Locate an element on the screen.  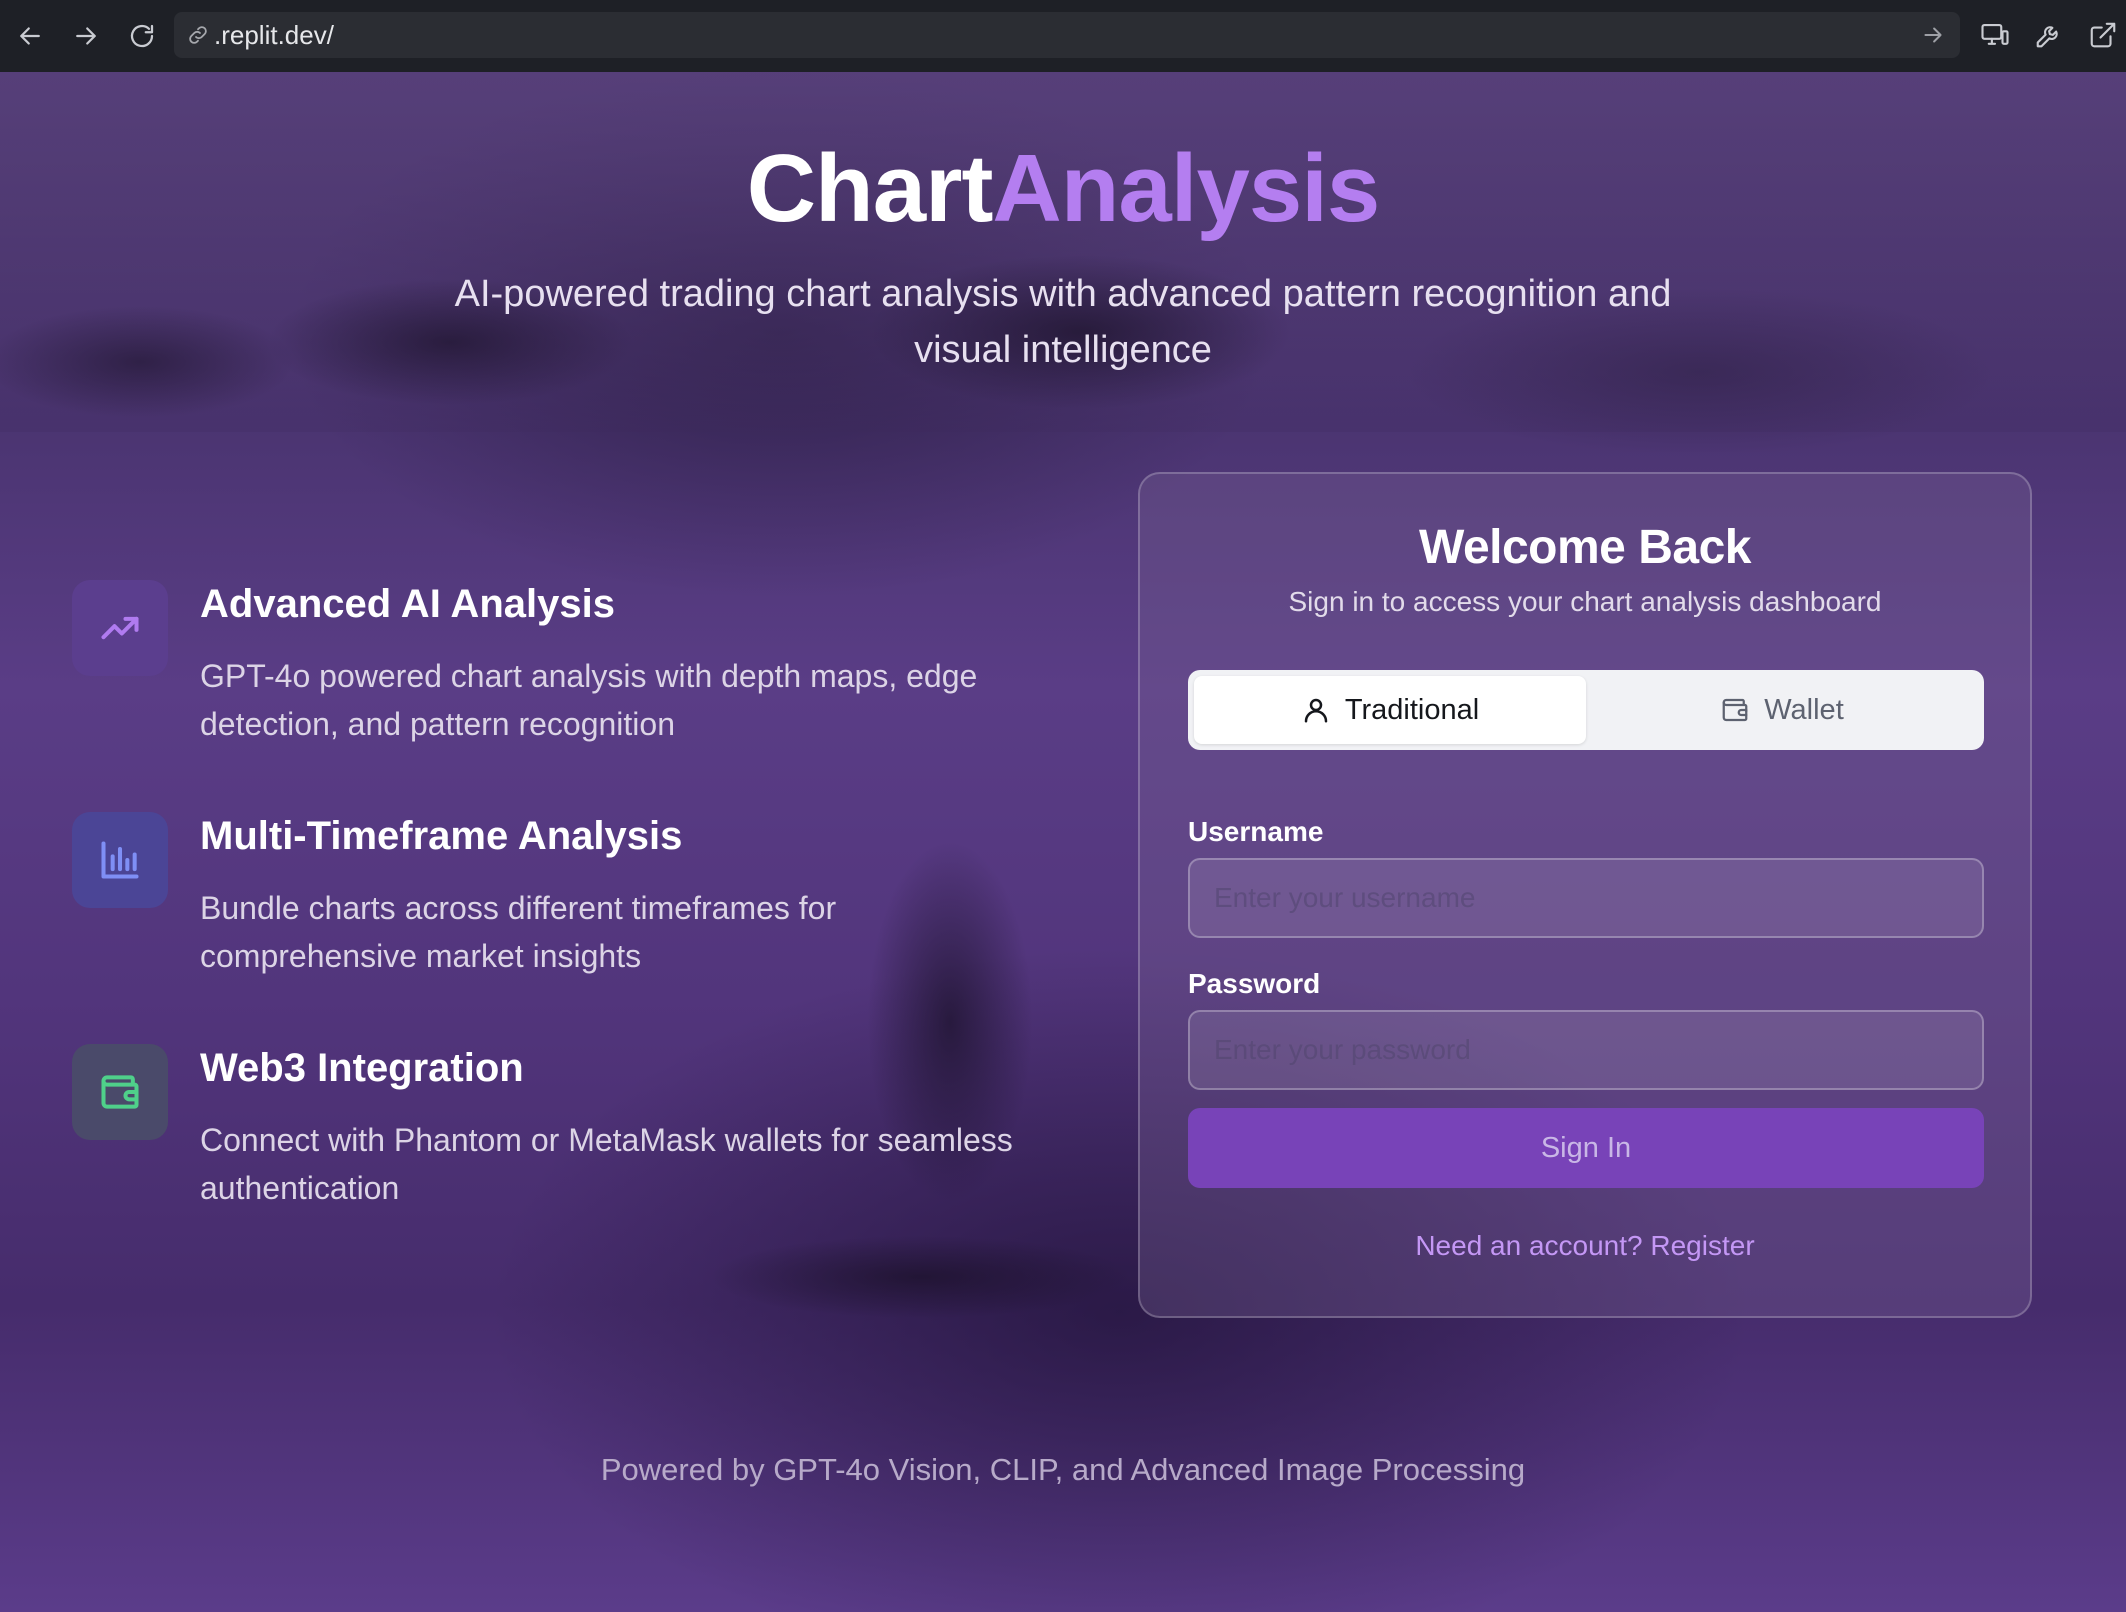
password-input is located at coordinates (1586, 1050).